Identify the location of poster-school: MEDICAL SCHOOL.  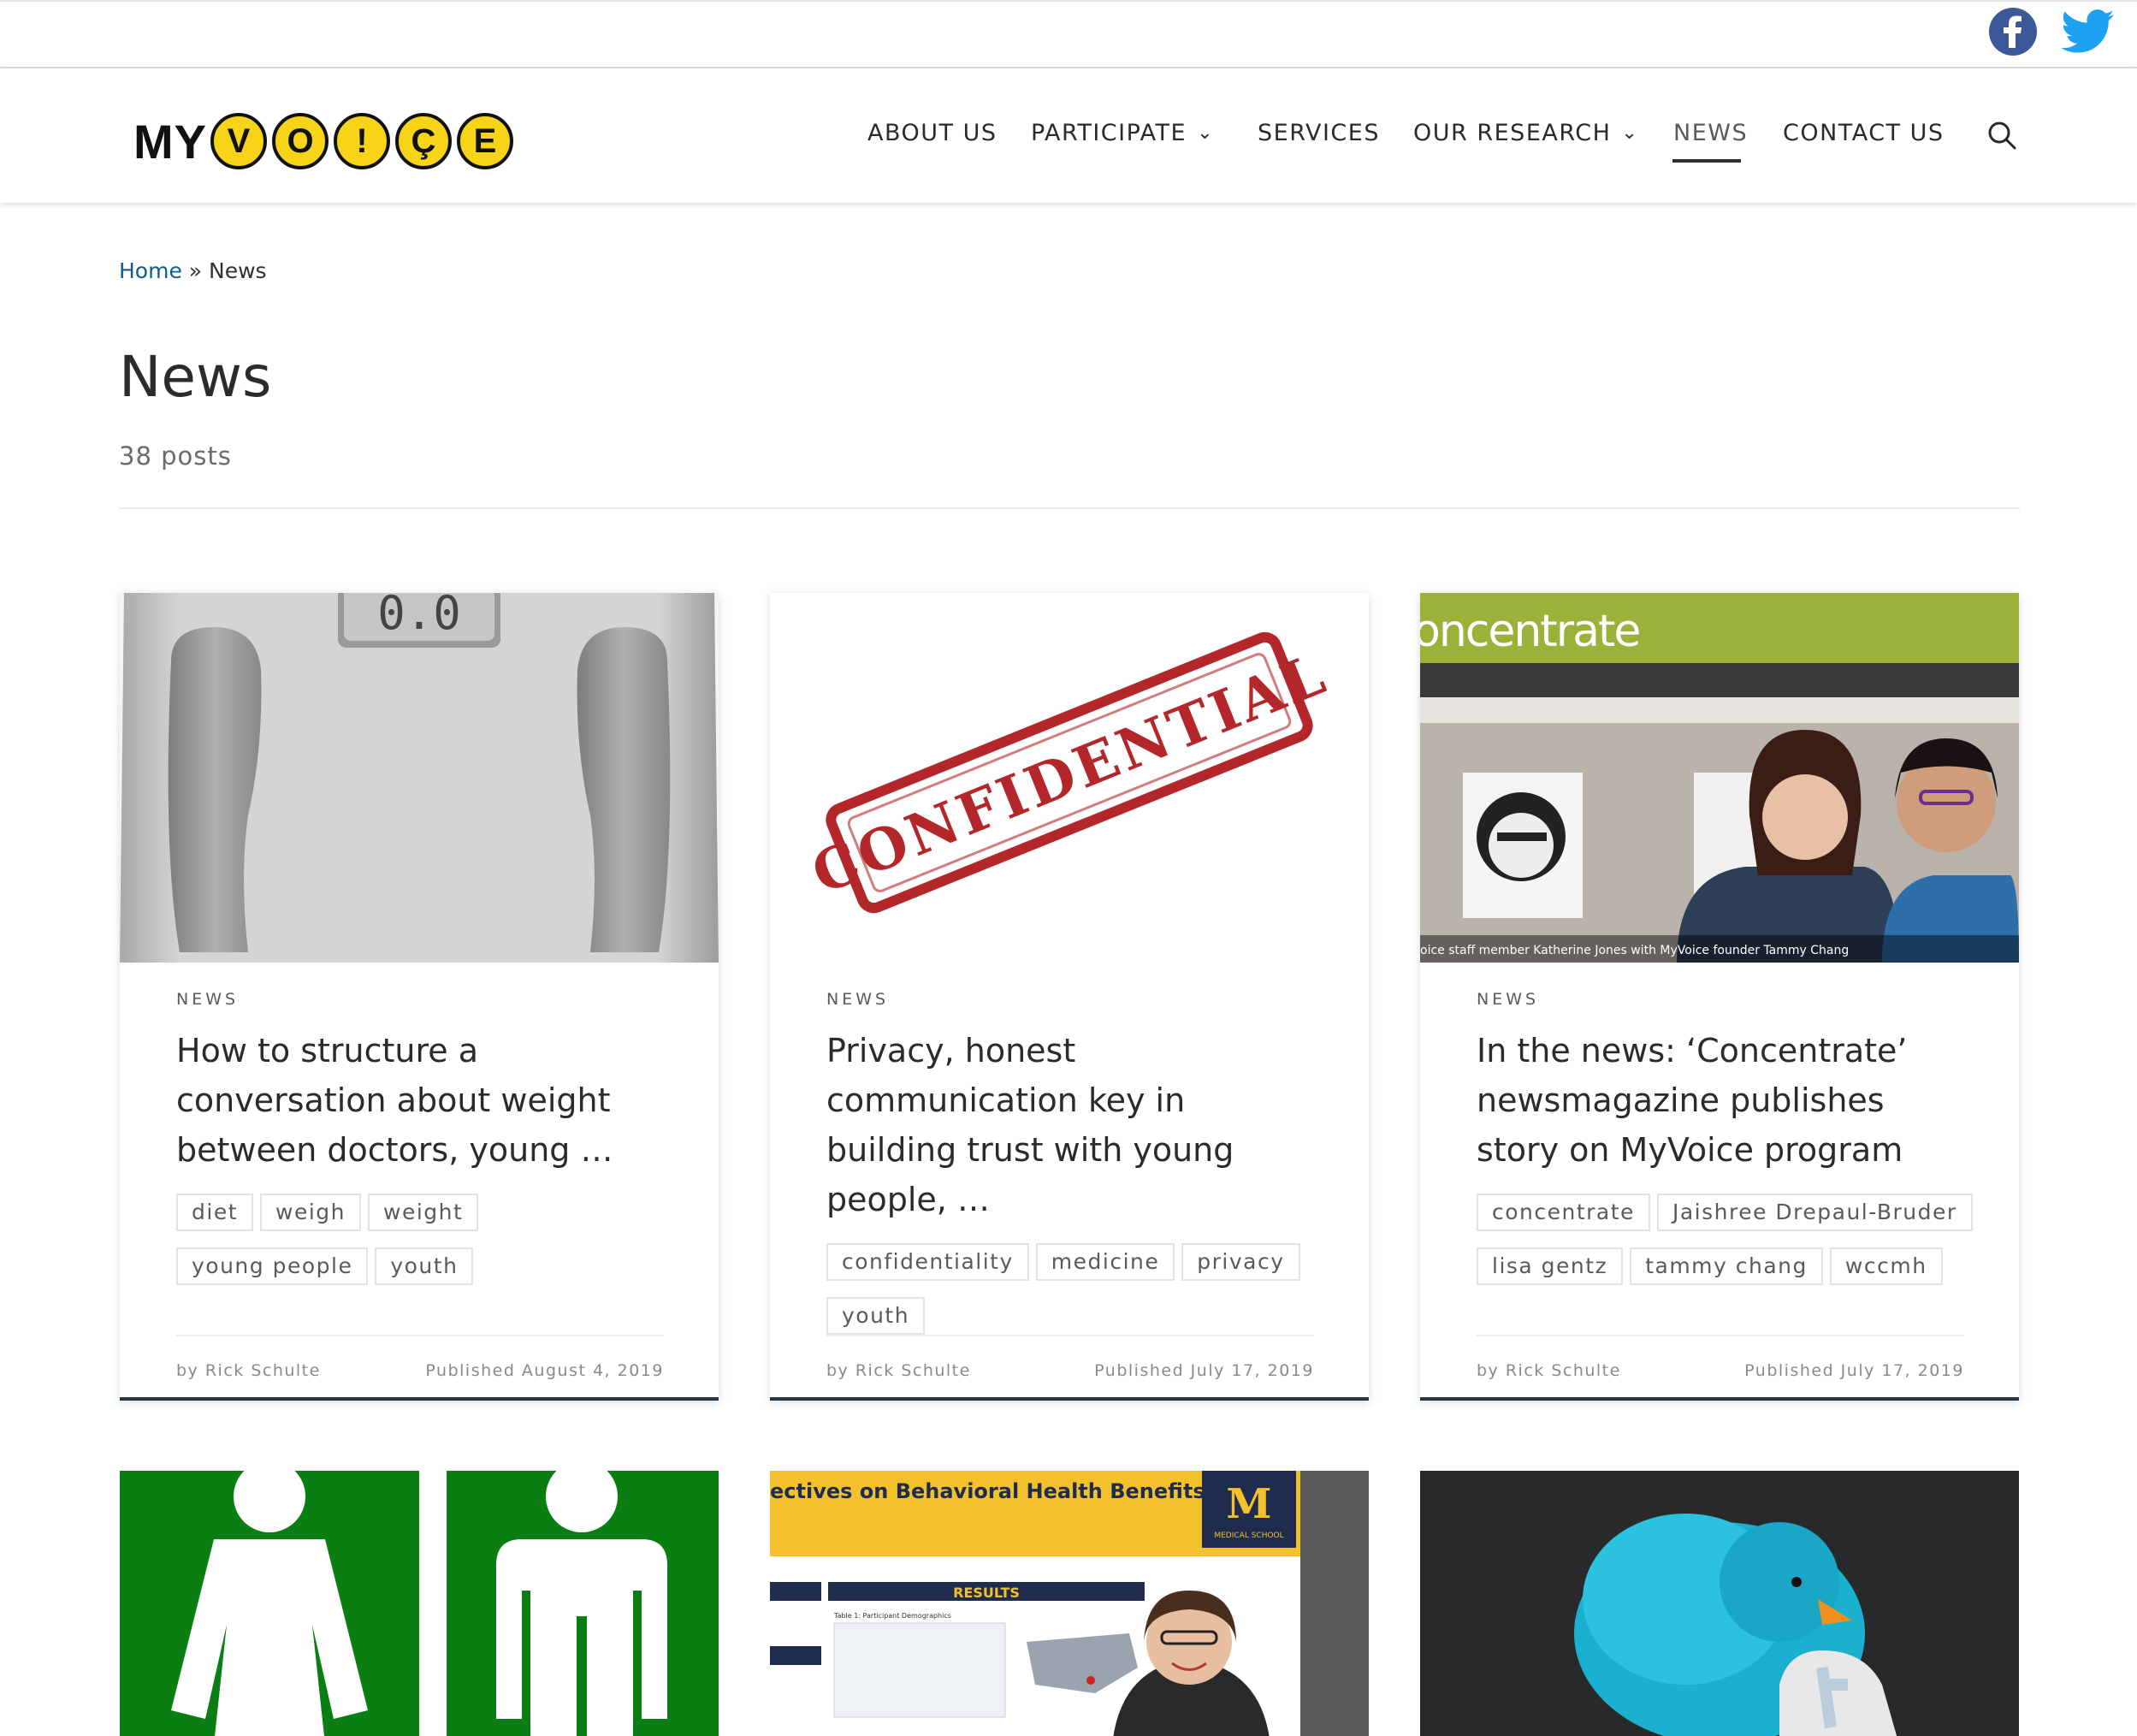
(1248, 1536).